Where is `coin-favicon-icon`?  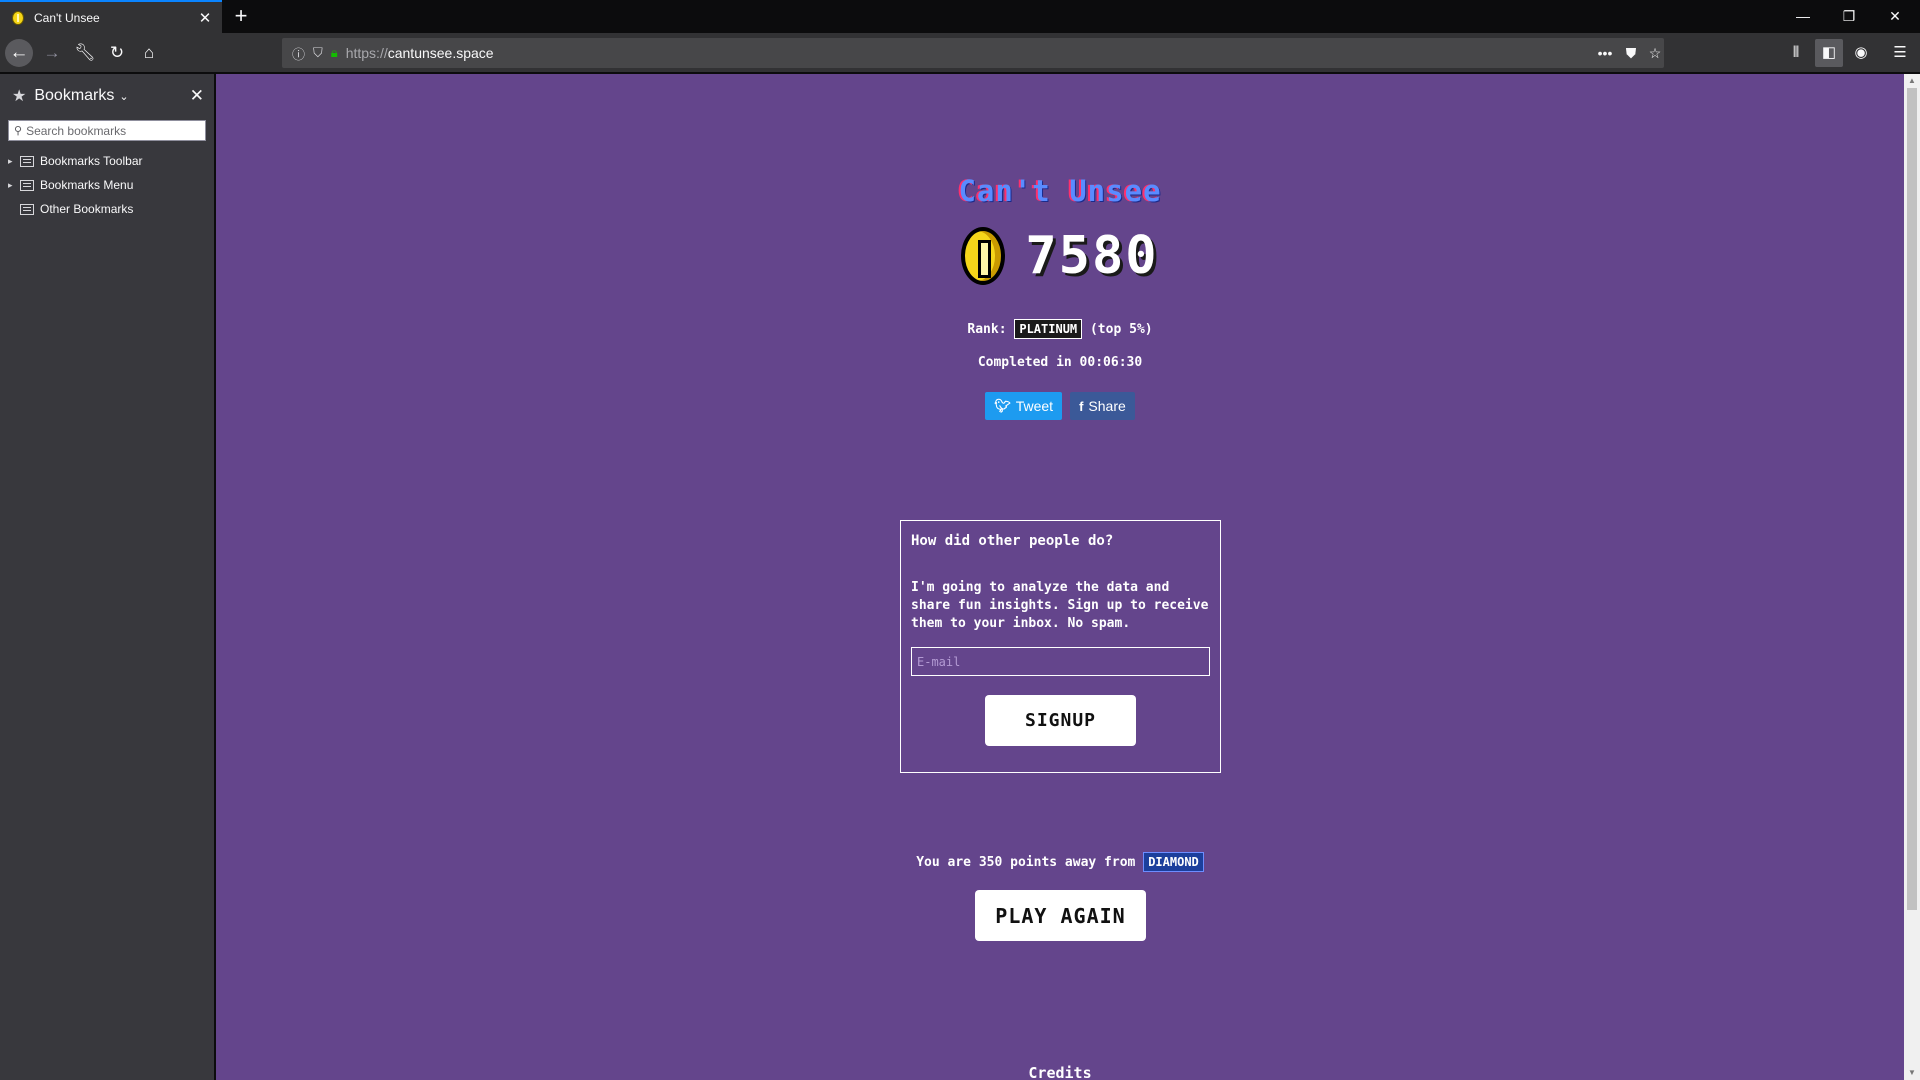 coin-favicon-icon is located at coordinates (18, 17).